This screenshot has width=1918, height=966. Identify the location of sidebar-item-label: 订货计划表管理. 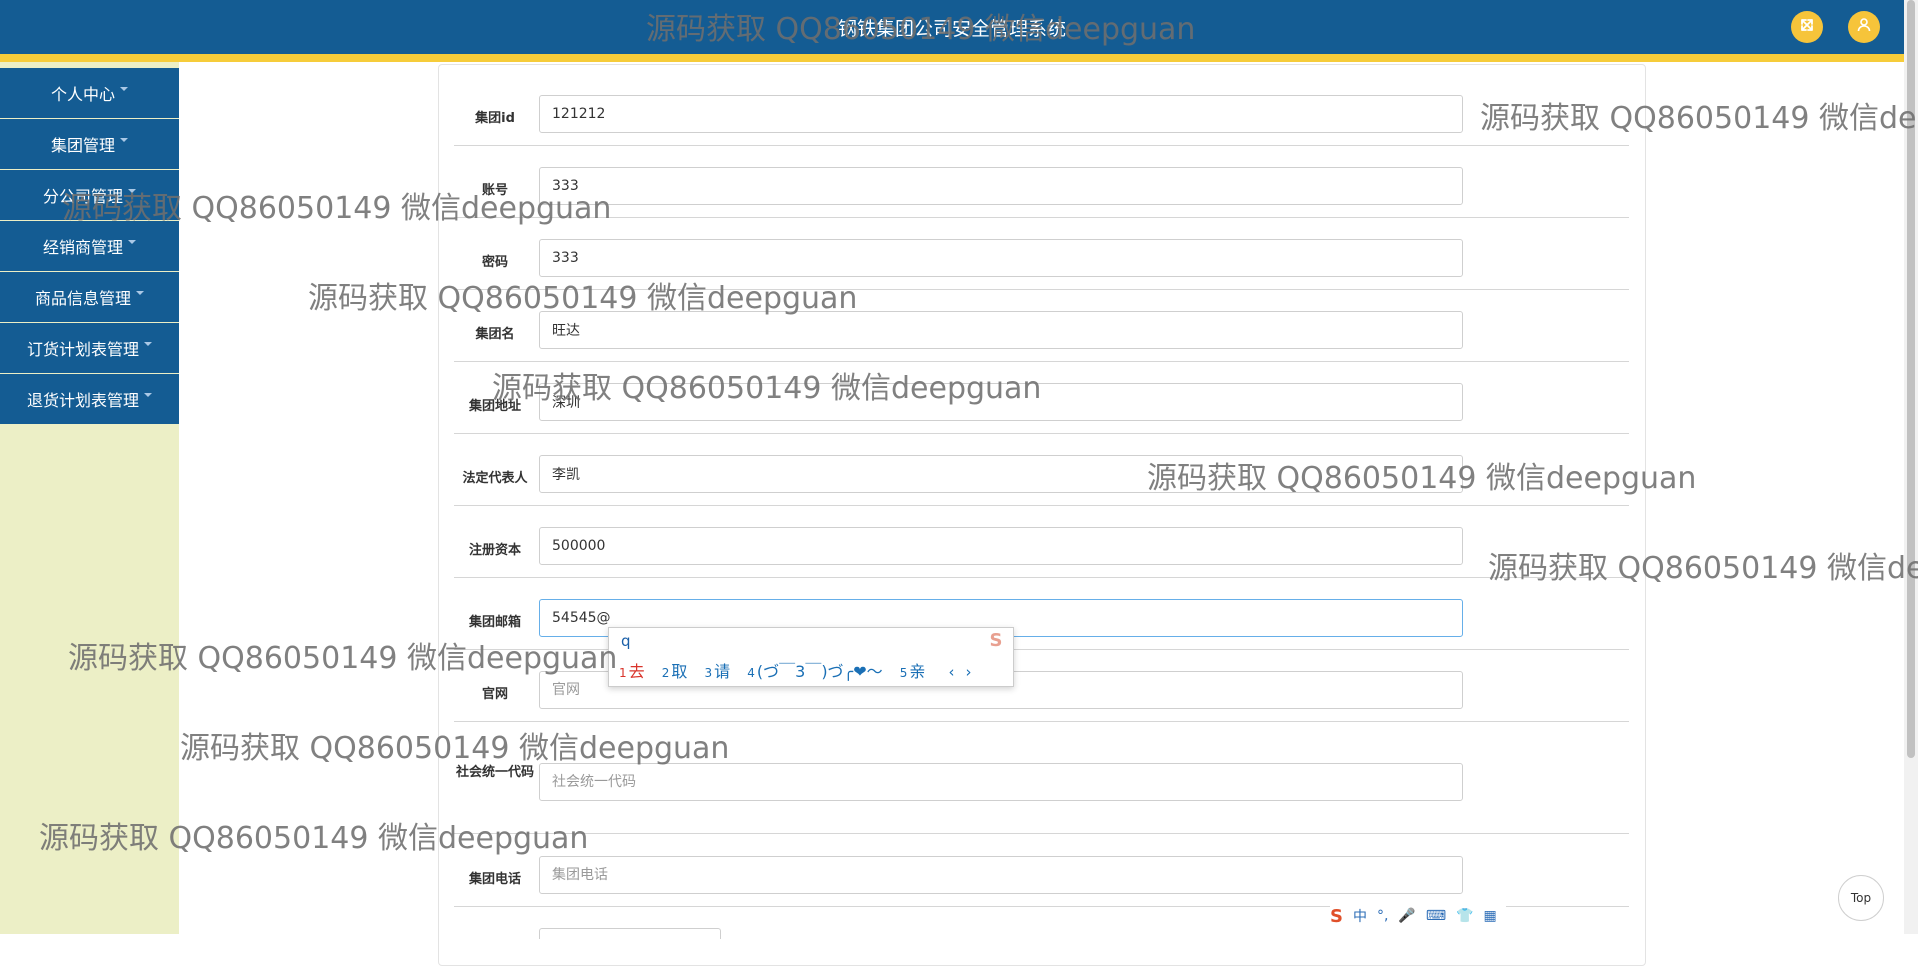
(82, 349).